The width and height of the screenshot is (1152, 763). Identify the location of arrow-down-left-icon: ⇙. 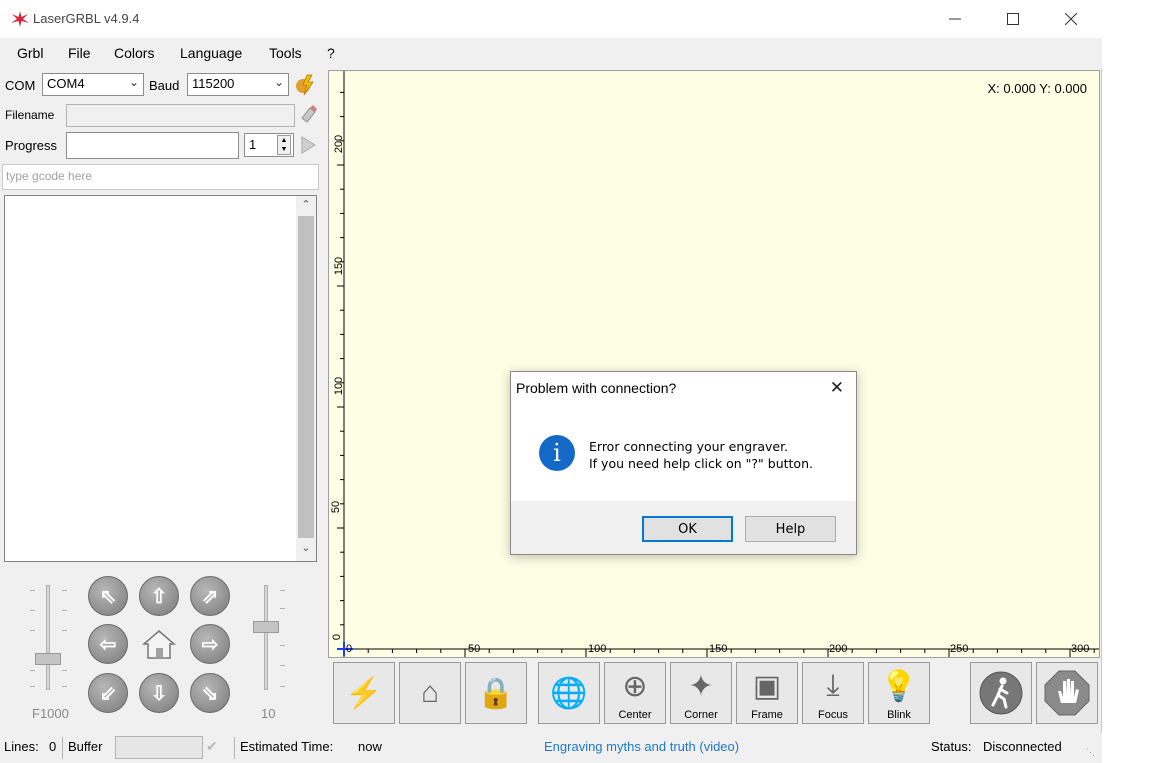
(108, 693).